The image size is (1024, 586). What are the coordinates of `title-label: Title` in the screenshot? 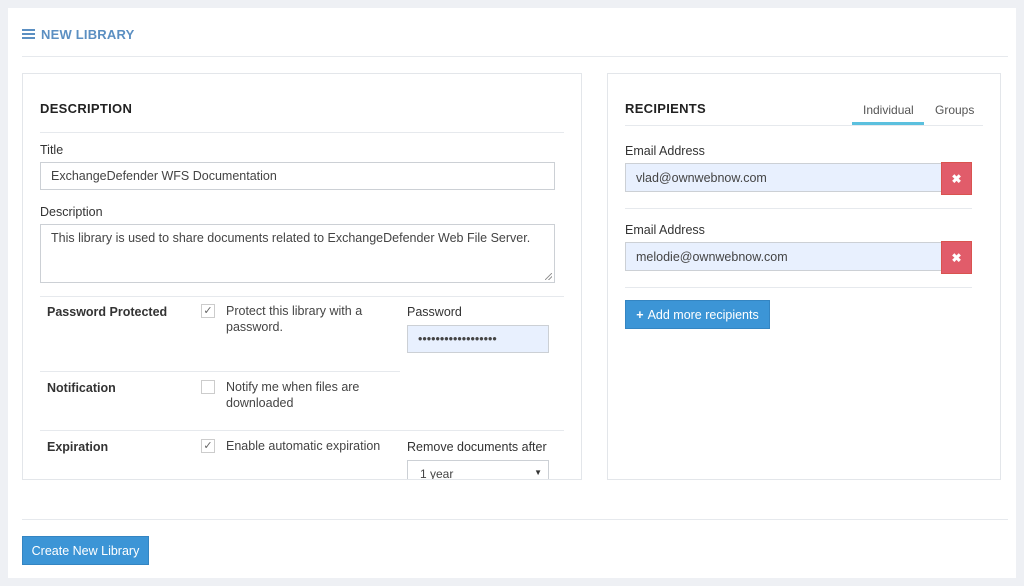 It's located at (52, 150).